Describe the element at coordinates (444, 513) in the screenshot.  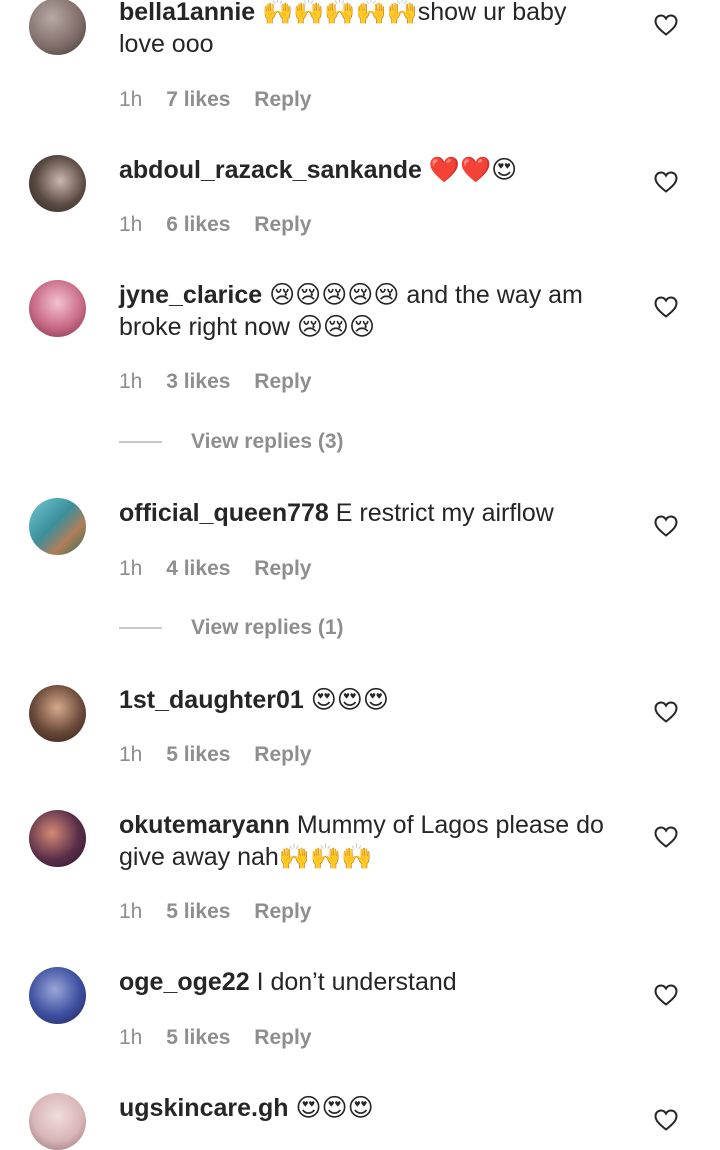
I see `comment-text: E restrict my airflow` at that location.